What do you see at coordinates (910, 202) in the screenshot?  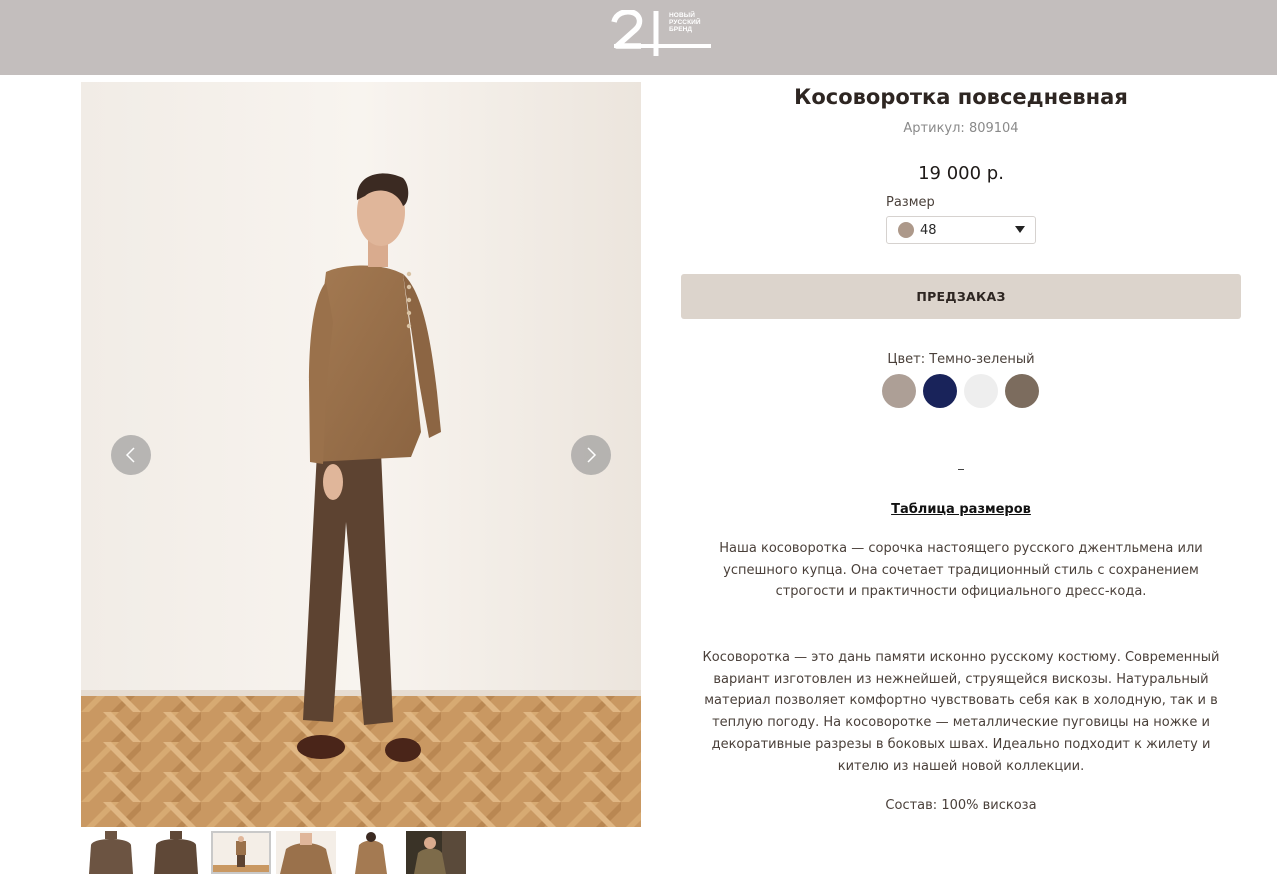 I see `size-label: Размер` at bounding box center [910, 202].